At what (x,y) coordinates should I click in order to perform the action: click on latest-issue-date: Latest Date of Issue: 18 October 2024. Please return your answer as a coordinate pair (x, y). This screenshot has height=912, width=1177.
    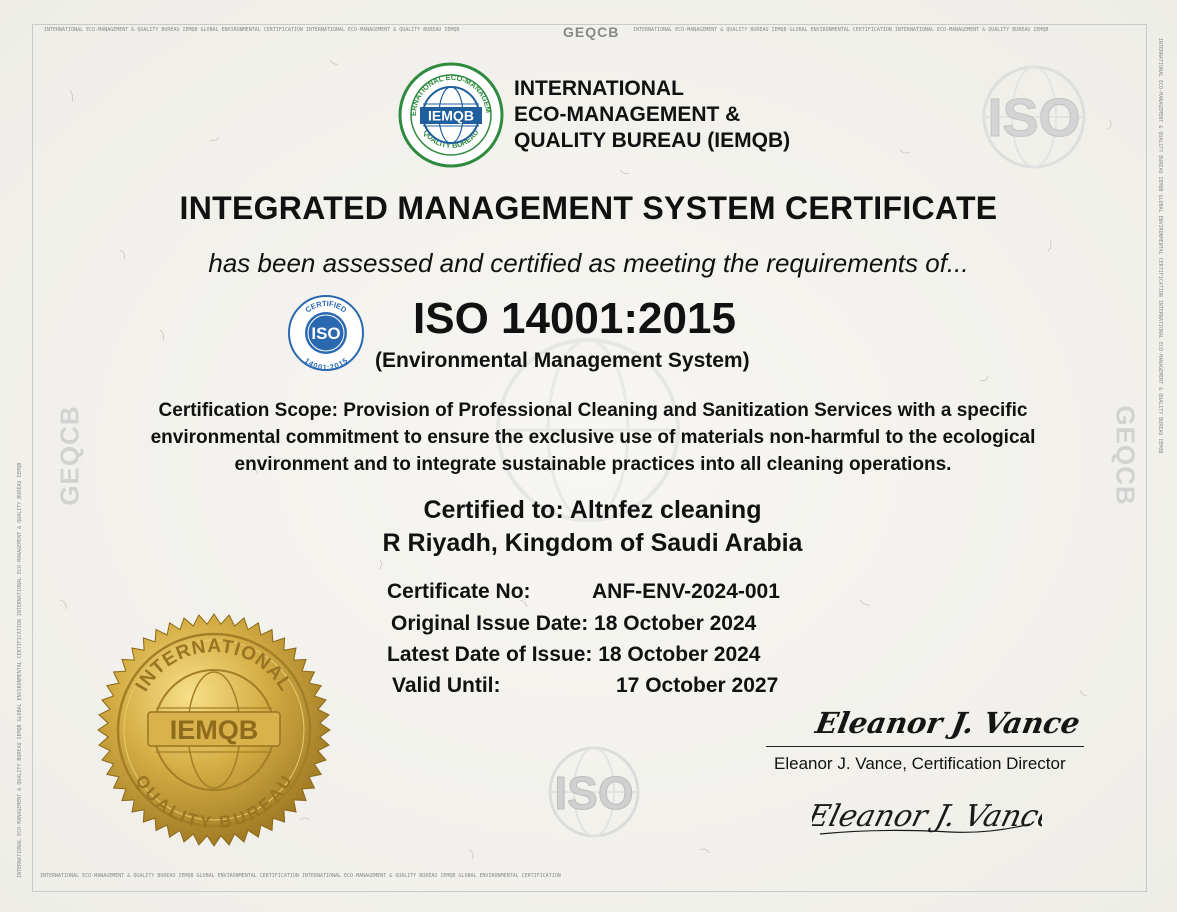
    Looking at the image, I should click on (574, 654).